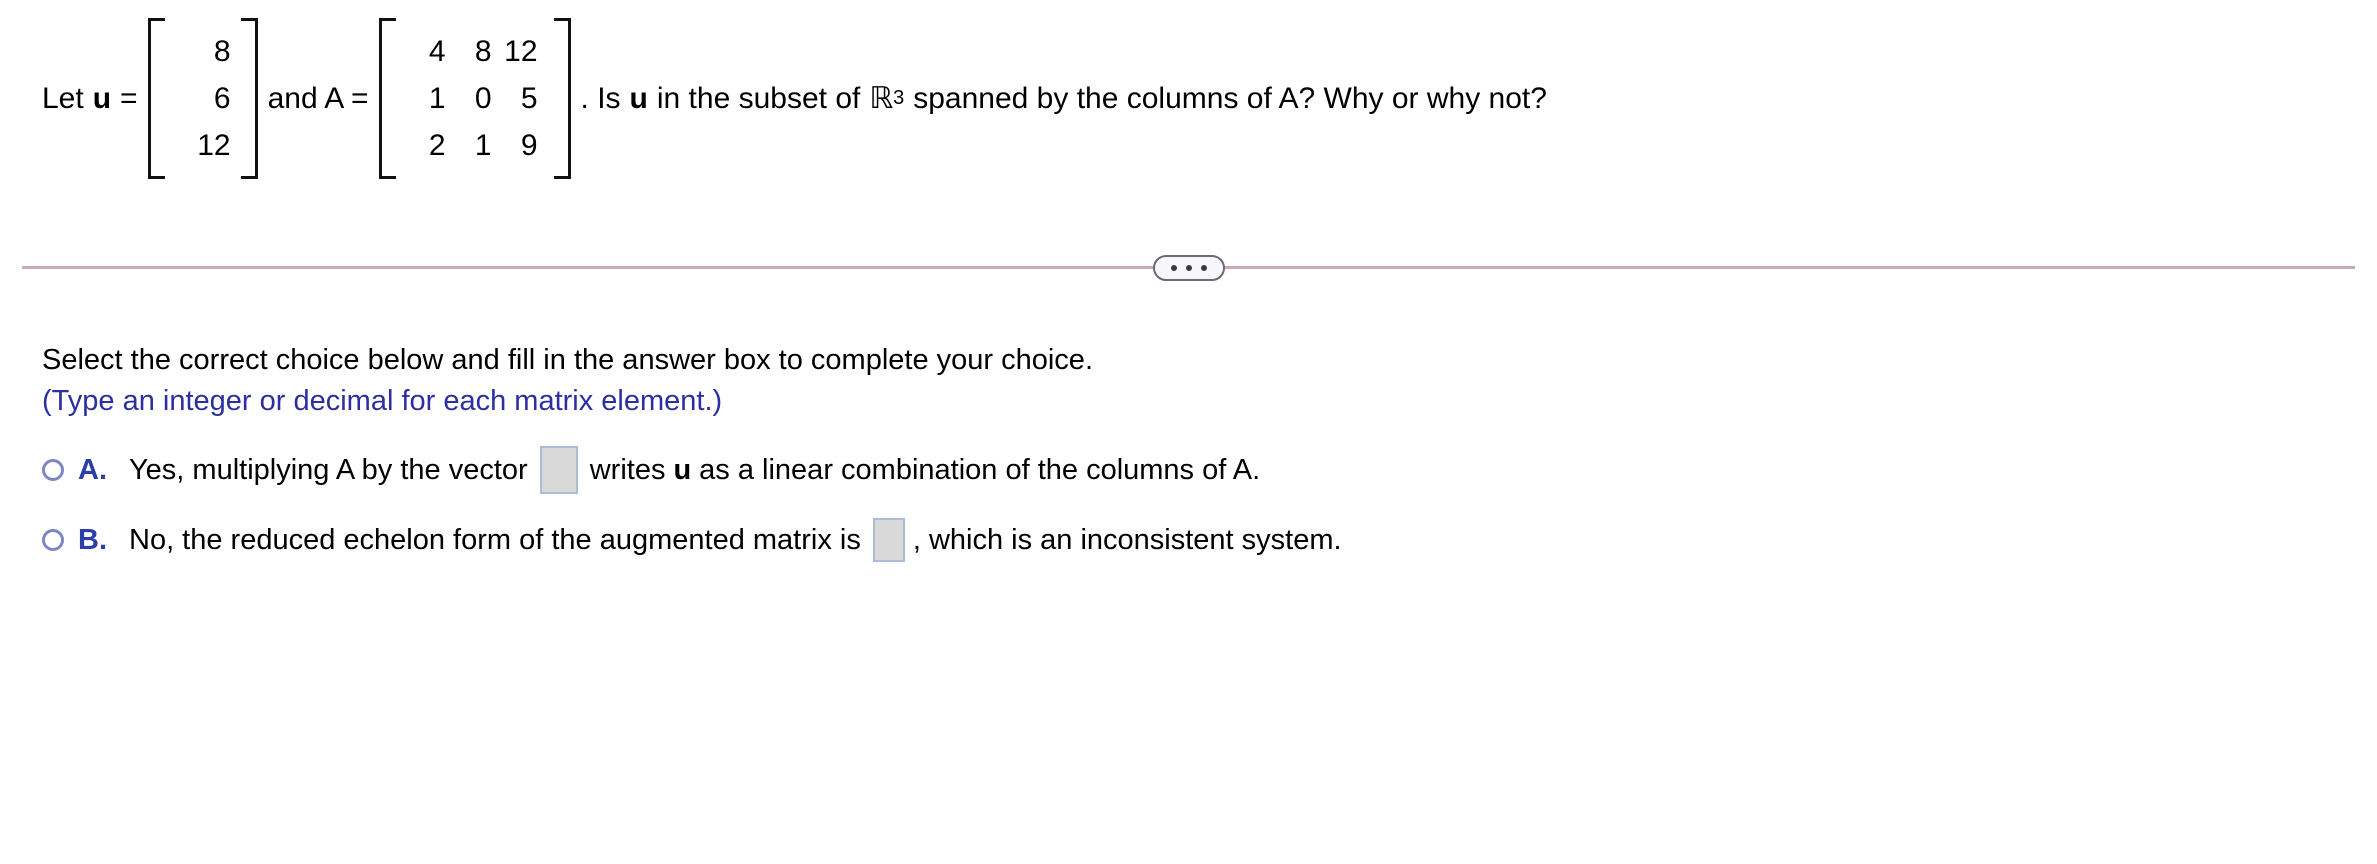 The width and height of the screenshot is (2377, 864). I want to click on vector-u-row: 12, so click(211, 145).